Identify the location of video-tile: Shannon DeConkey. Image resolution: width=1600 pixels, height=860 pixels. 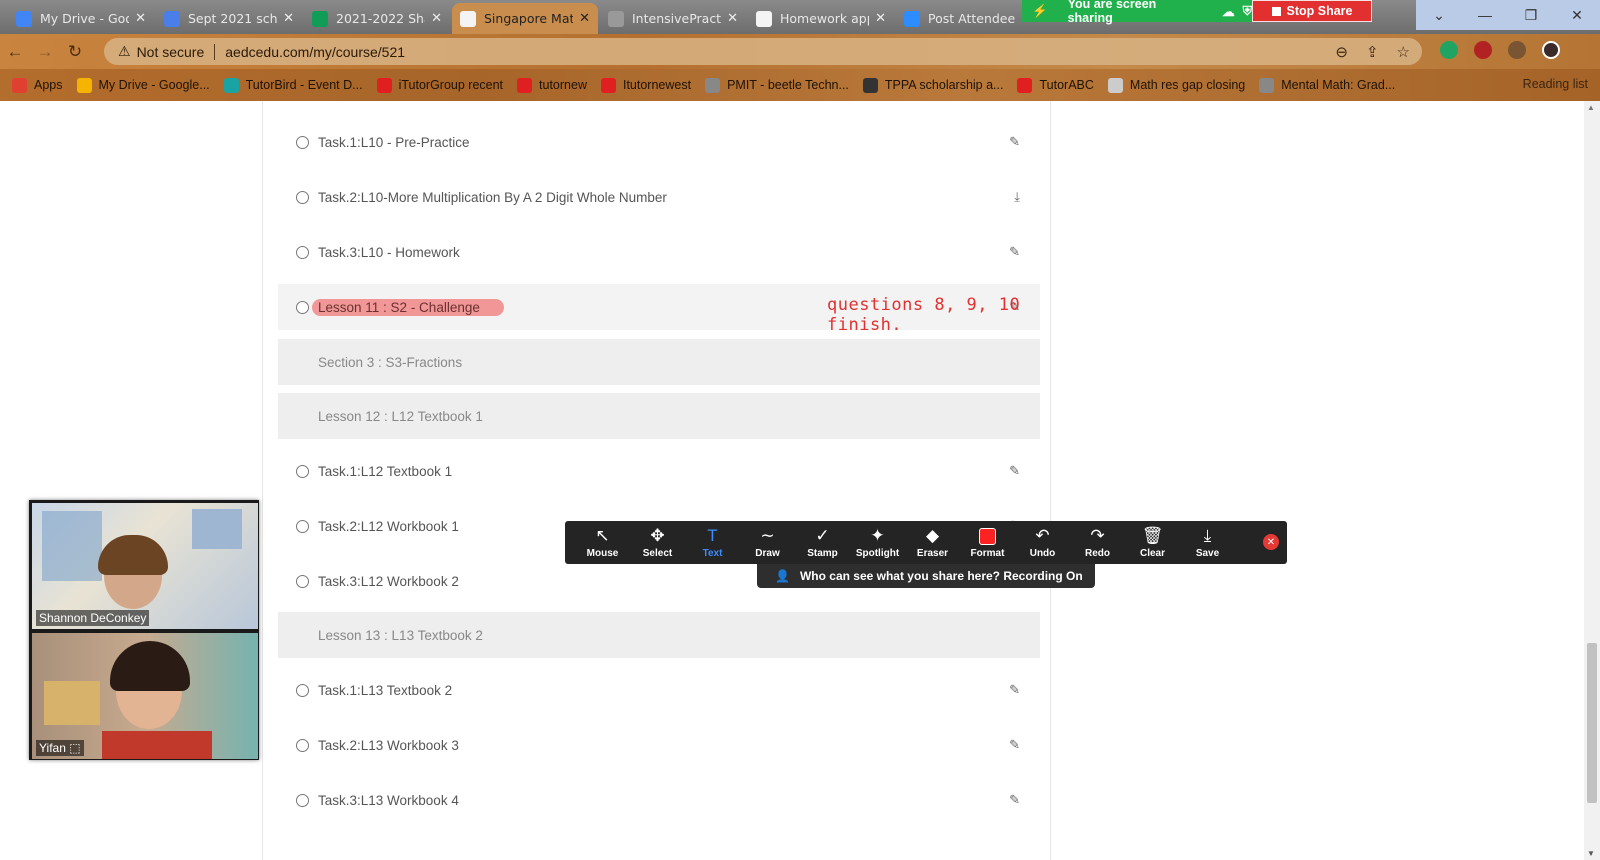
(145, 566).